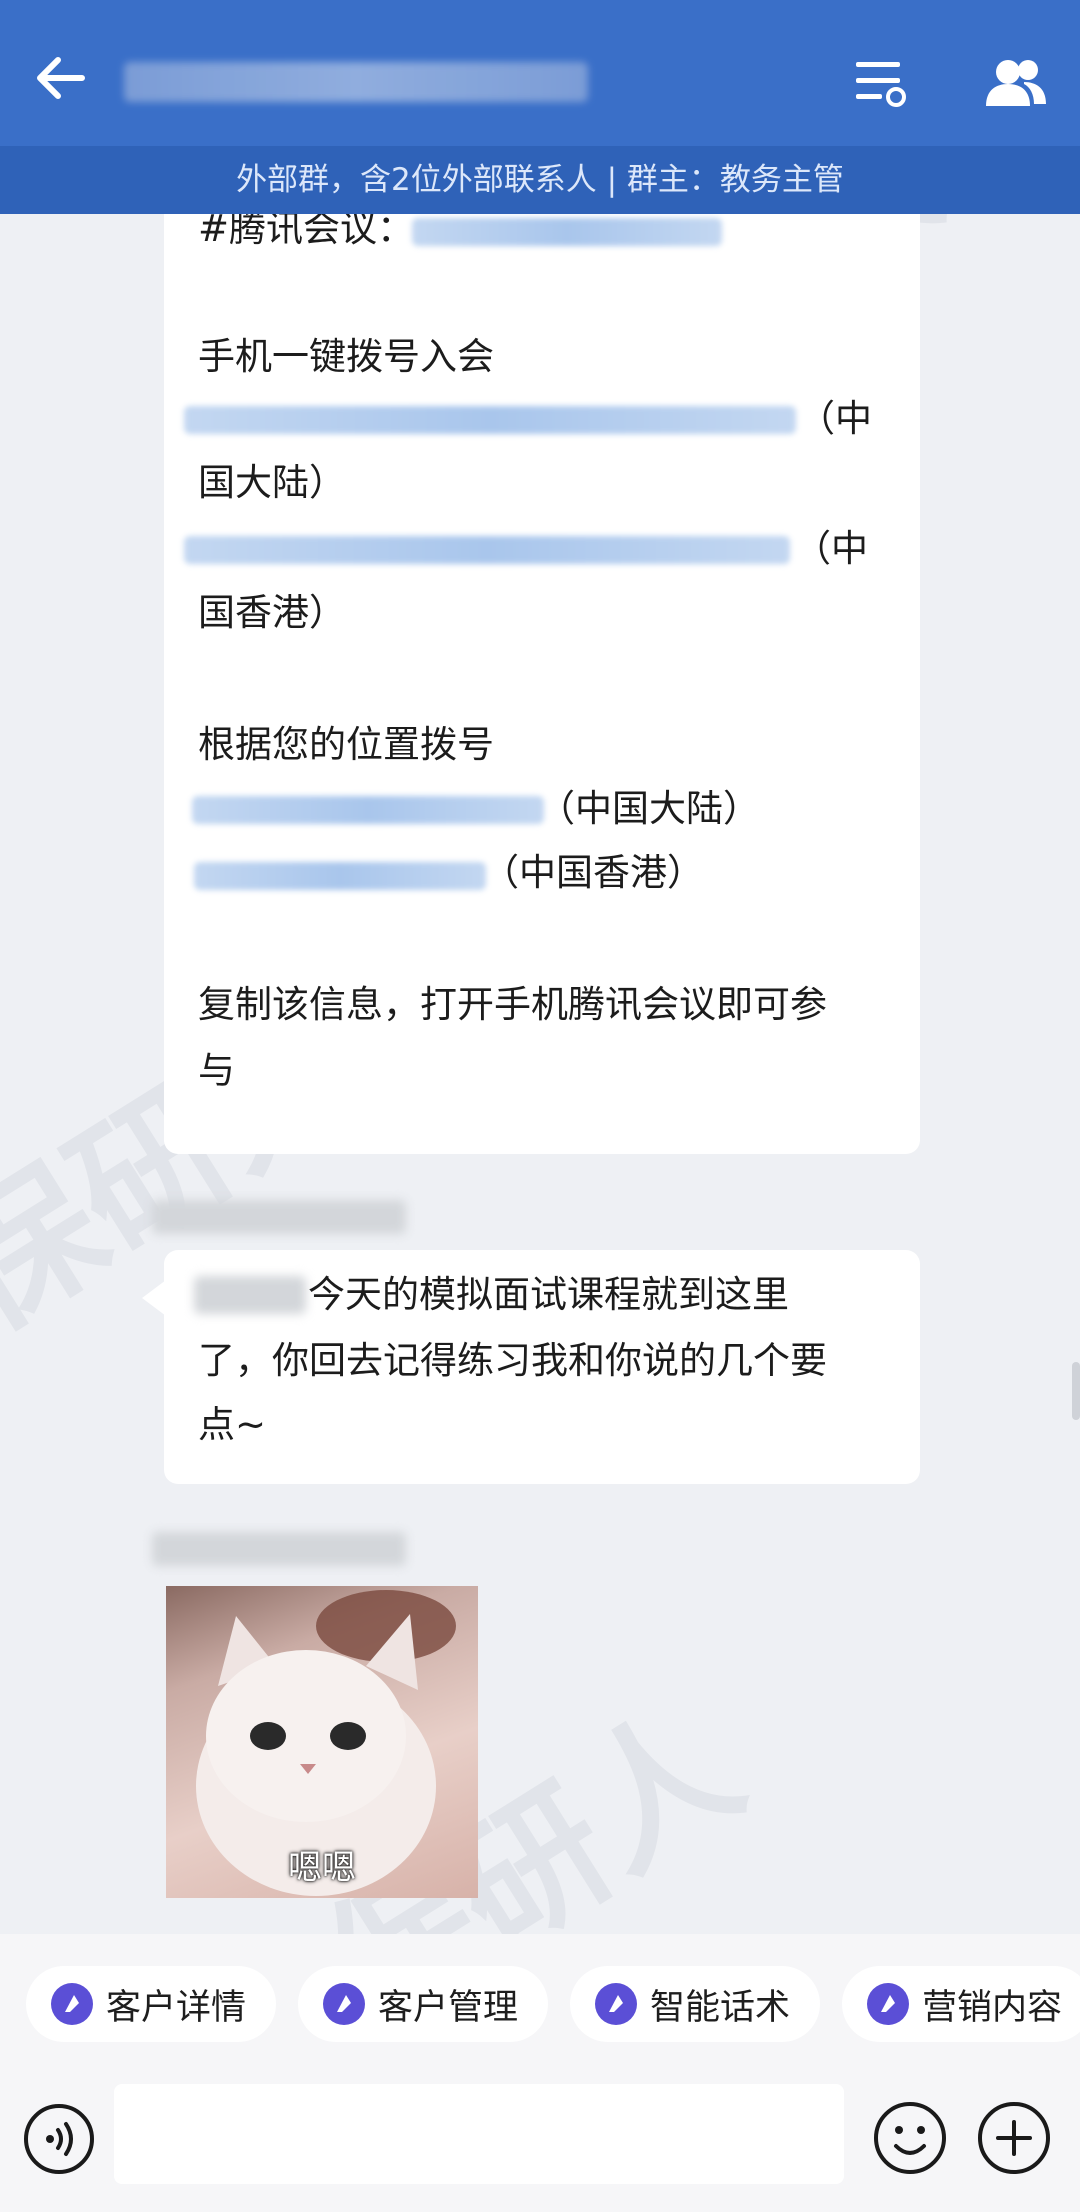  Describe the element at coordinates (306, 232) in the screenshot. I see `meeting-label: #腾讯会议：` at that location.